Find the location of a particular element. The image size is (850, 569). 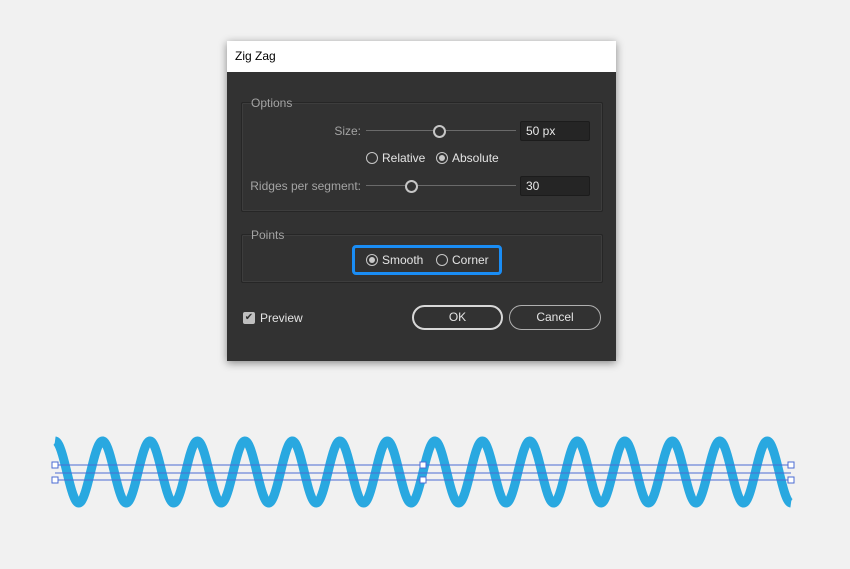

handle-top-left is located at coordinates (55, 465).